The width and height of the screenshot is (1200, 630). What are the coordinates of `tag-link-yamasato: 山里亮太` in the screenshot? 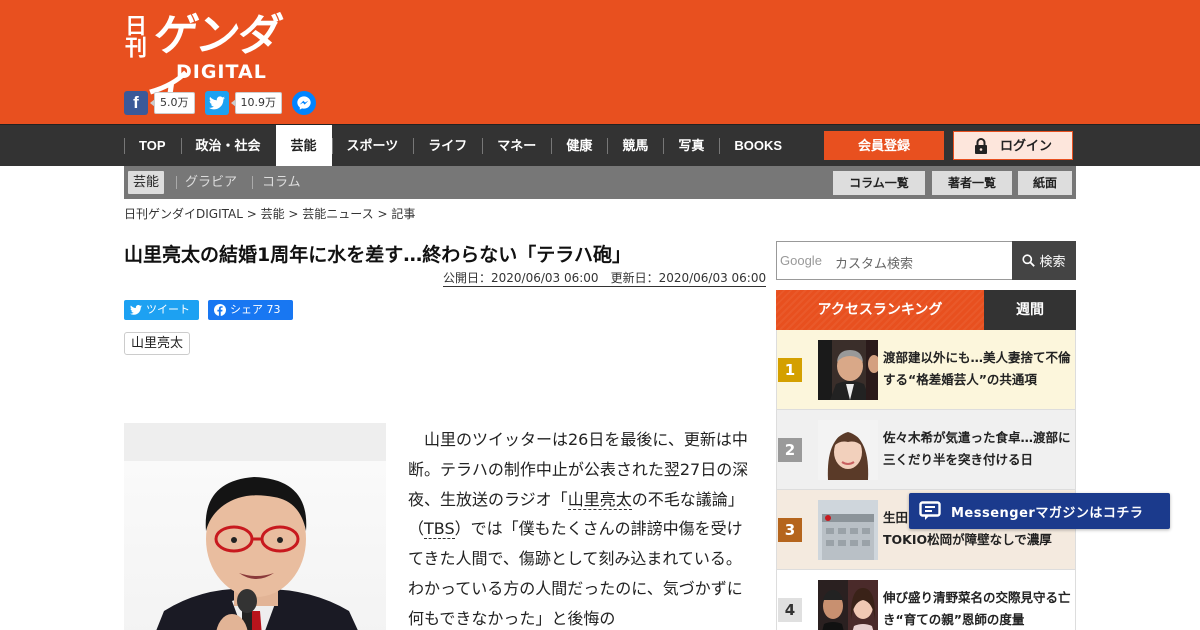 It's located at (599, 499).